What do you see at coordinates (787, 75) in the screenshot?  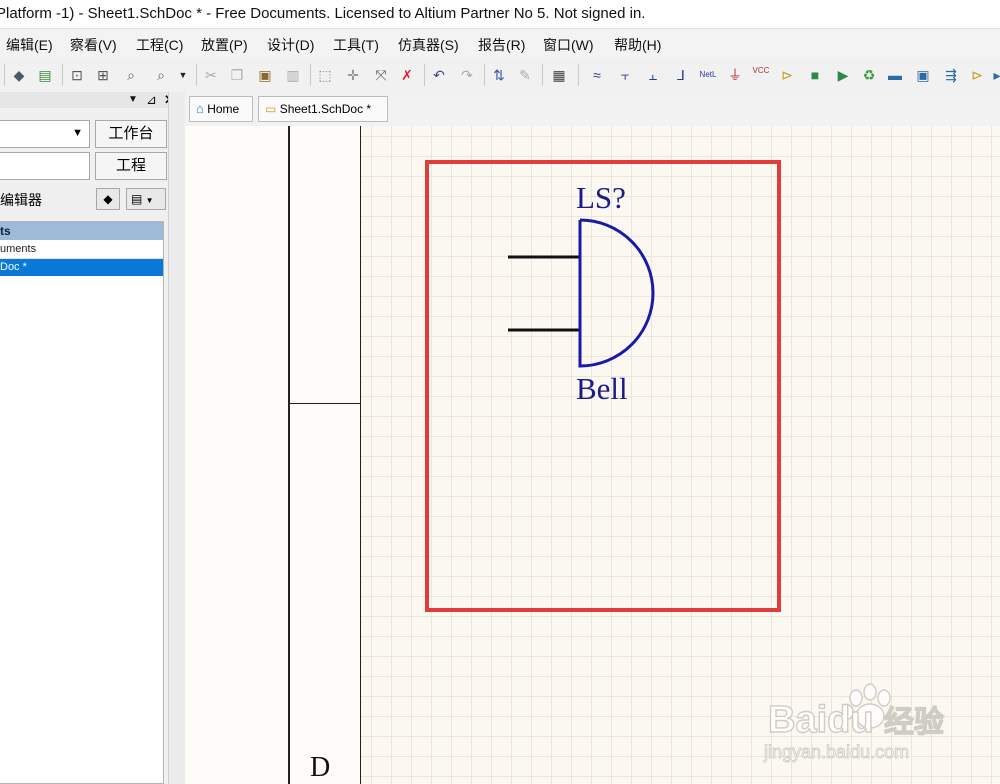 I see `place-part-icon: ⊳` at bounding box center [787, 75].